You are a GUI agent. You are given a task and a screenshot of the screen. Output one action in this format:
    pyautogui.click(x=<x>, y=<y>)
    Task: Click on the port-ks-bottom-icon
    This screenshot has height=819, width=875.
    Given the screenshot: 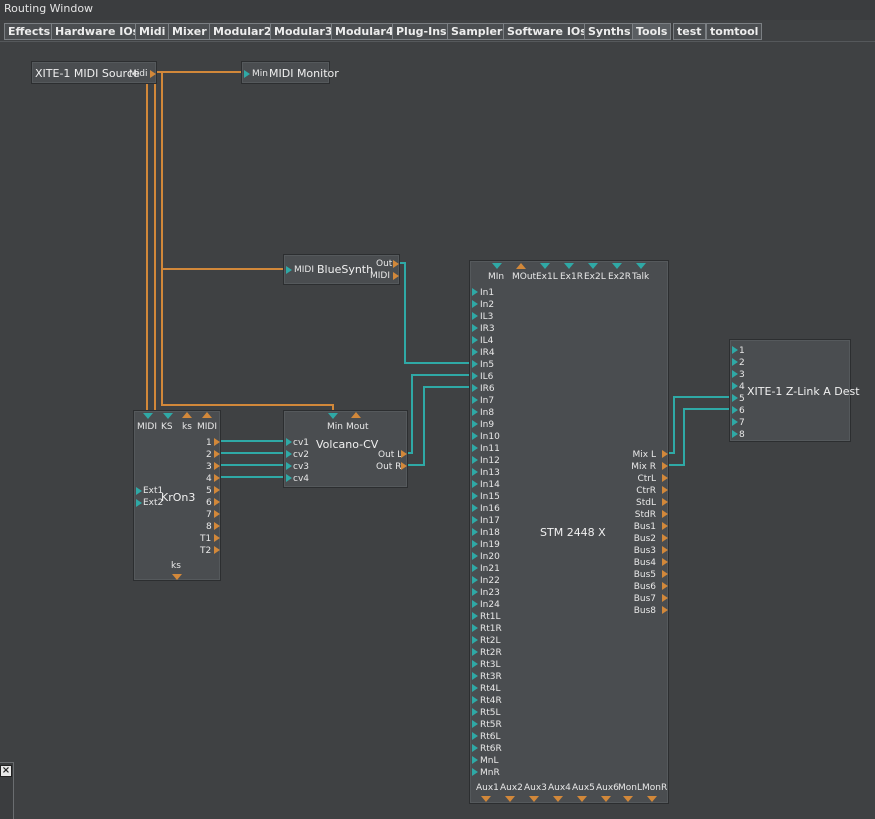 What is the action you would take?
    pyautogui.click(x=177, y=577)
    